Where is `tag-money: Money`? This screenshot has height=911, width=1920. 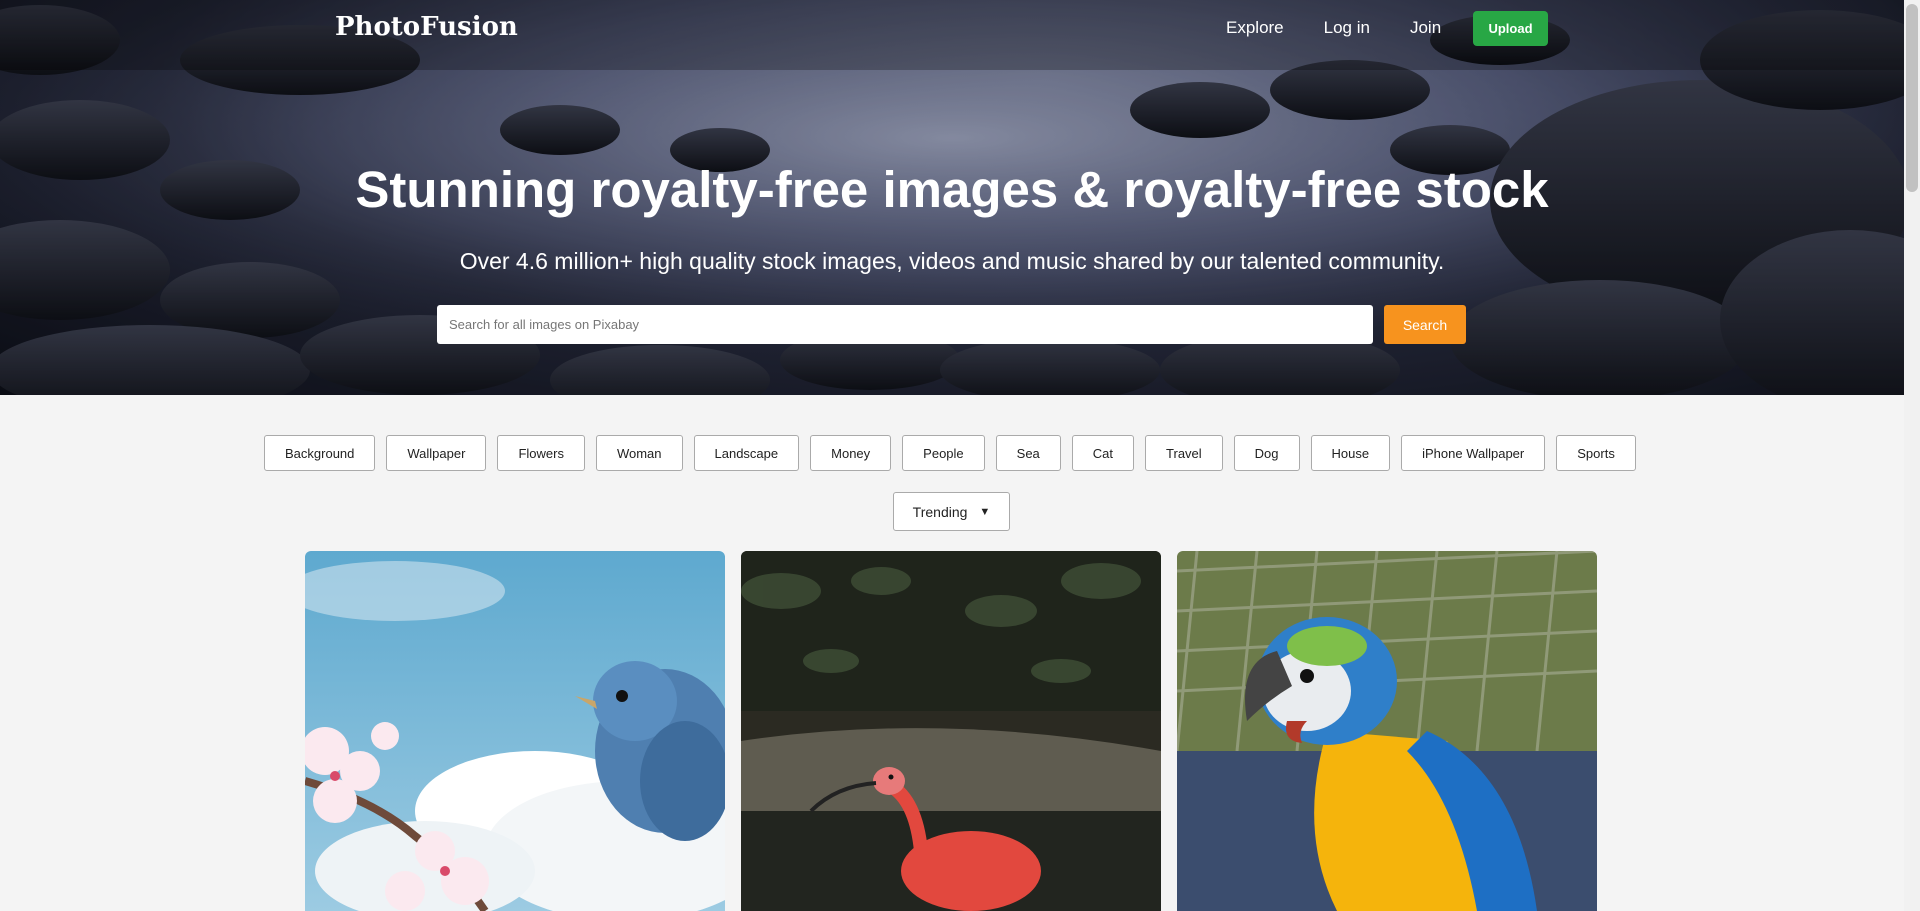 tag-money: Money is located at coordinates (851, 453).